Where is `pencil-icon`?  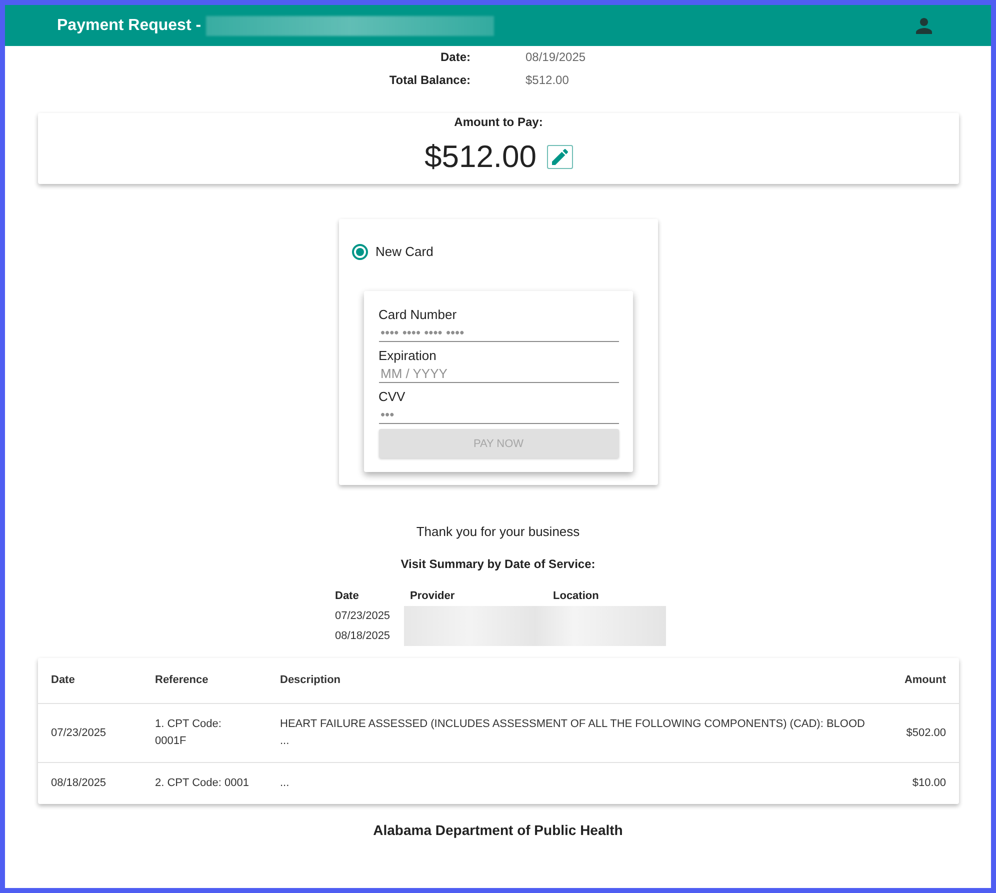
pencil-icon is located at coordinates (560, 157).